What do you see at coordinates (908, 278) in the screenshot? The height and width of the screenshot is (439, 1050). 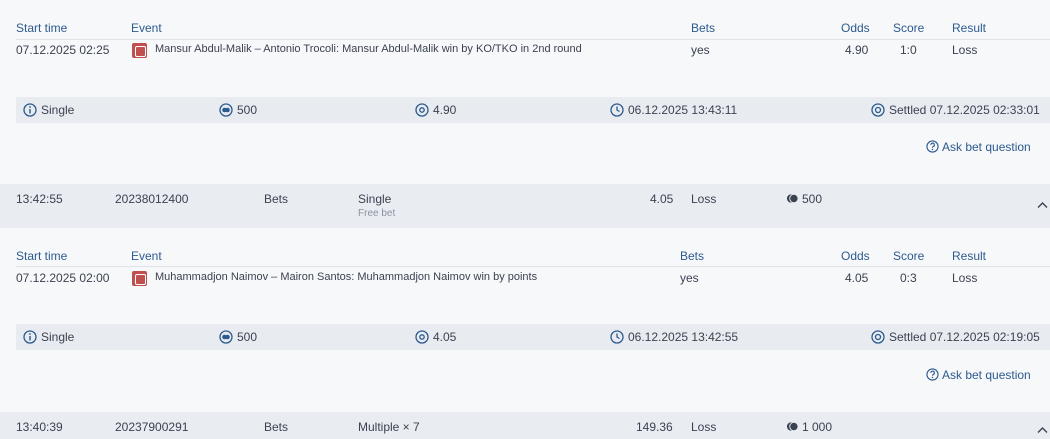 I see `event-score: 0:3` at bounding box center [908, 278].